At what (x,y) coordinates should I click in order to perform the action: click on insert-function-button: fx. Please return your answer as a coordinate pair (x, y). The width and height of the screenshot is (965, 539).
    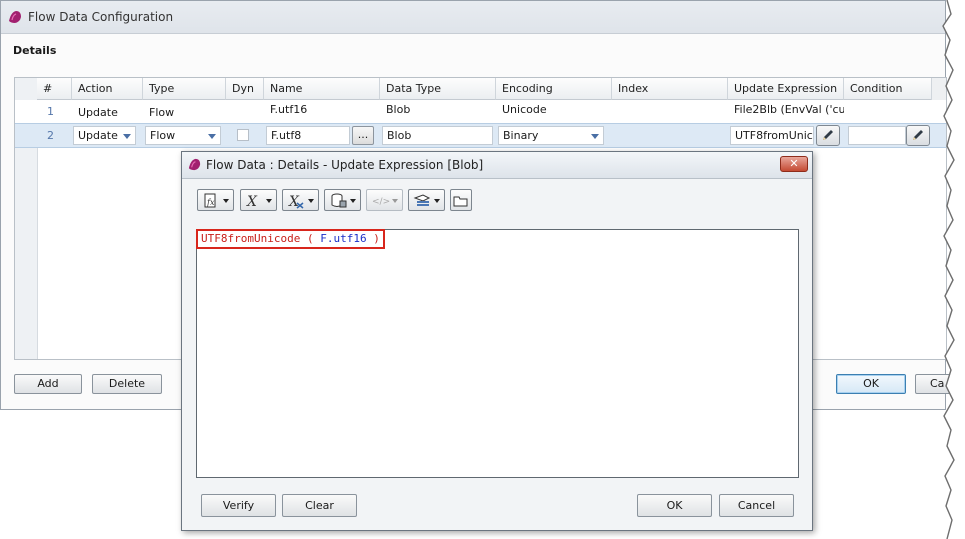
    Looking at the image, I should click on (215, 200).